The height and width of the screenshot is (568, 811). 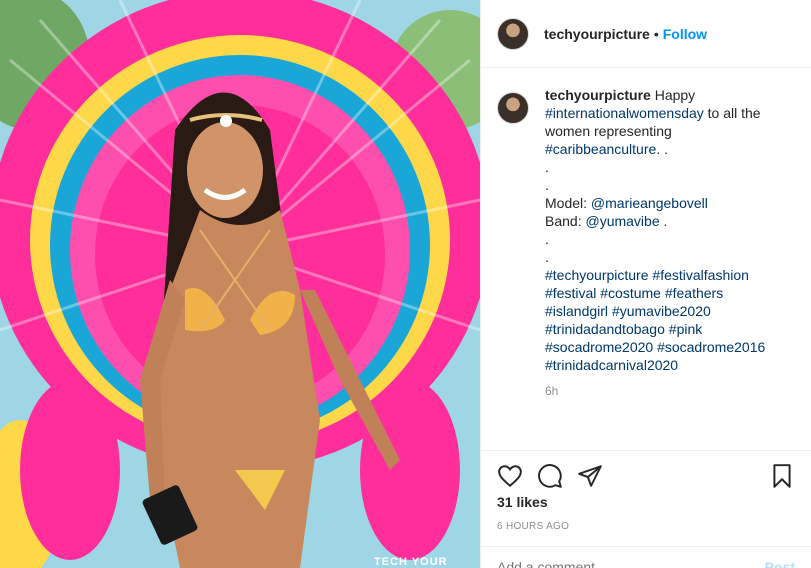 What do you see at coordinates (663, 221) in the screenshot?
I see `caption-text-fragment: .` at bounding box center [663, 221].